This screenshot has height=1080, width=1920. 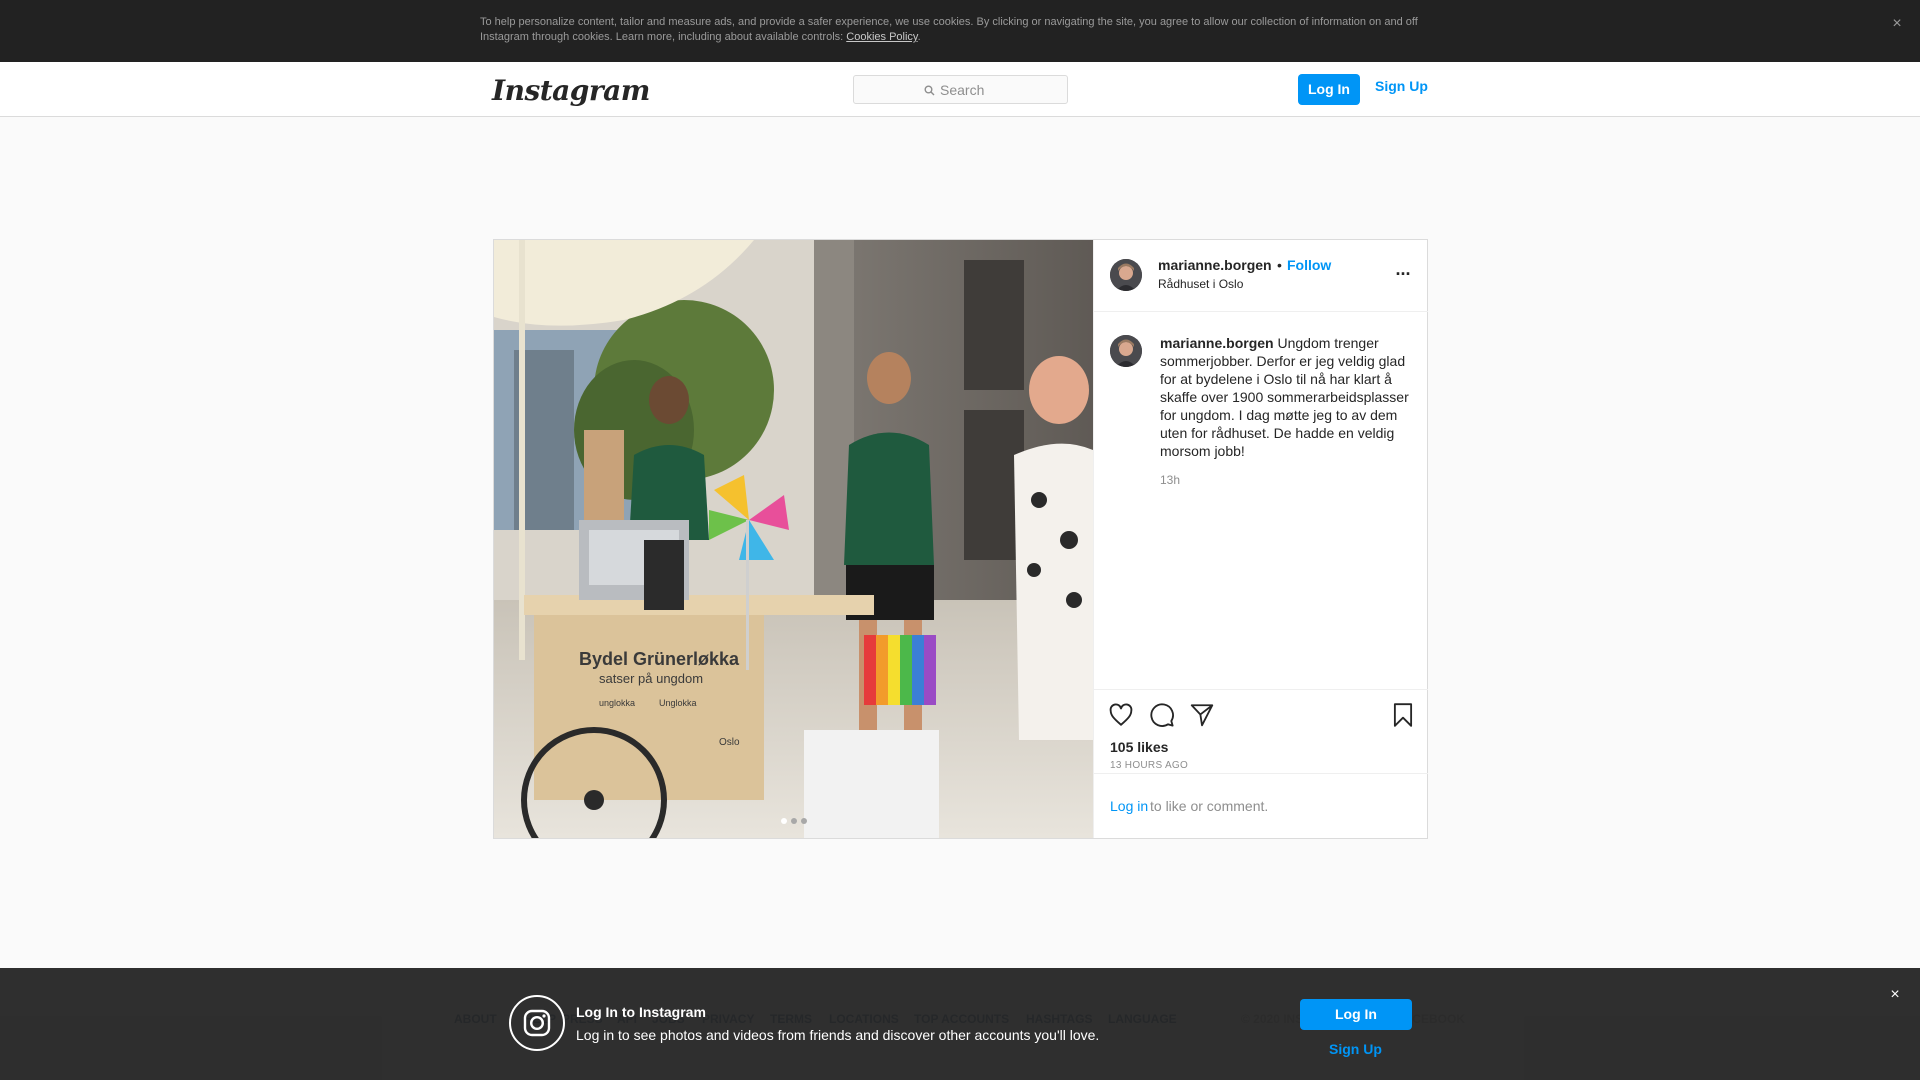 I want to click on search-icon, so click(x=929, y=90).